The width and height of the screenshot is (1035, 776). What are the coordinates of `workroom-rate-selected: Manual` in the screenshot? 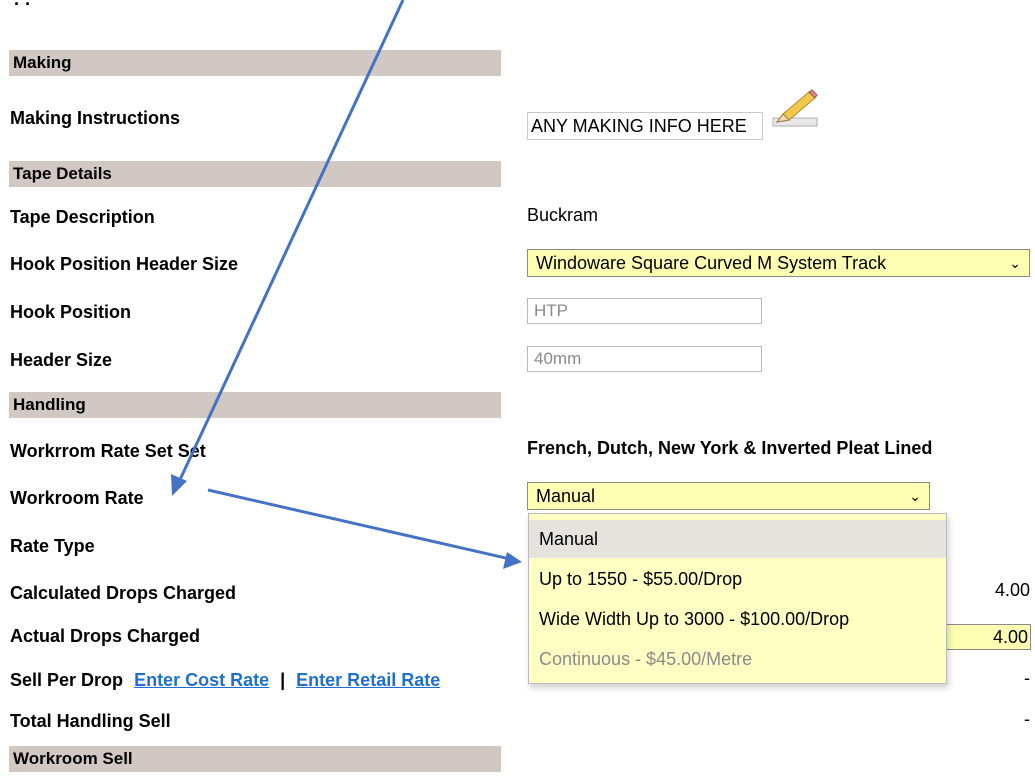 It's located at (566, 496).